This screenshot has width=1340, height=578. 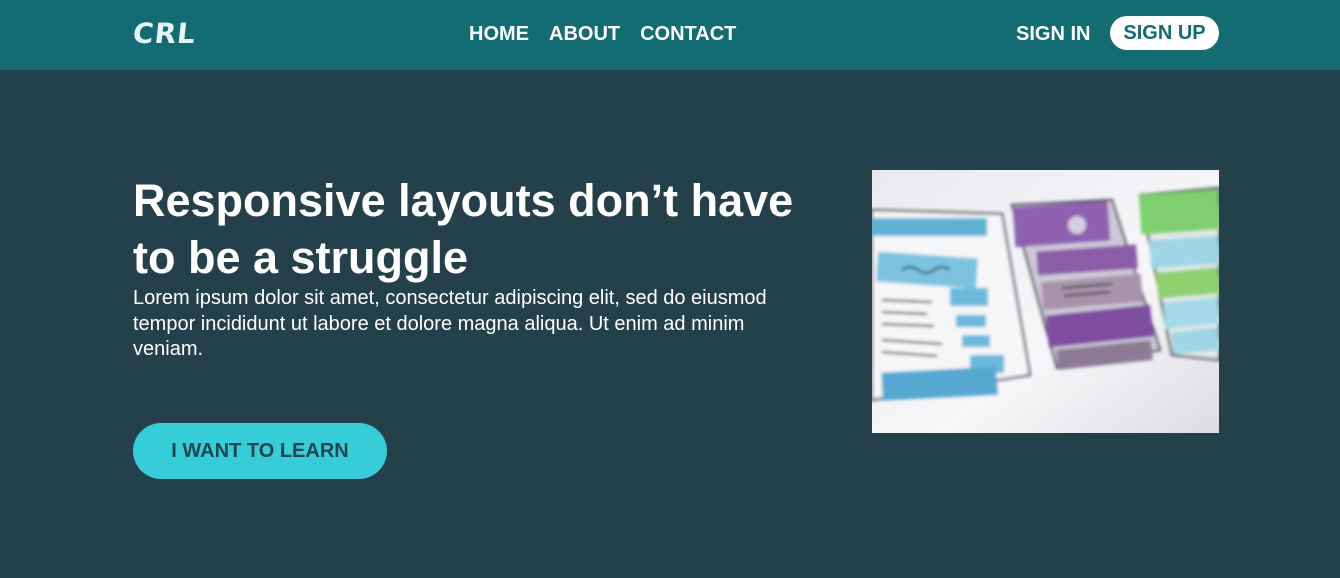 I want to click on nav-link-contact: CONTACT, so click(x=688, y=34).